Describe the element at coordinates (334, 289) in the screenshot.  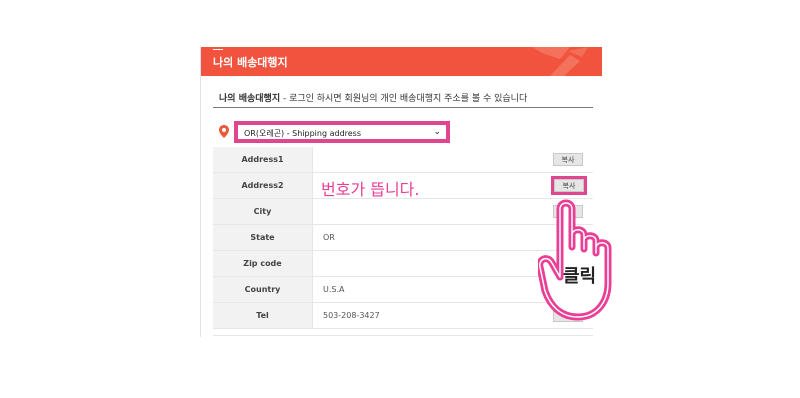
I see `row-value-text: U.S.A` at that location.